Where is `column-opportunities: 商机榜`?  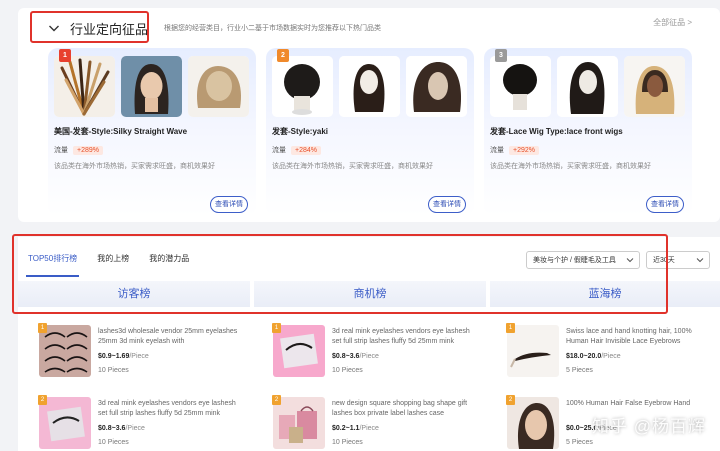
column-opportunities: 商机榜 is located at coordinates (370, 294).